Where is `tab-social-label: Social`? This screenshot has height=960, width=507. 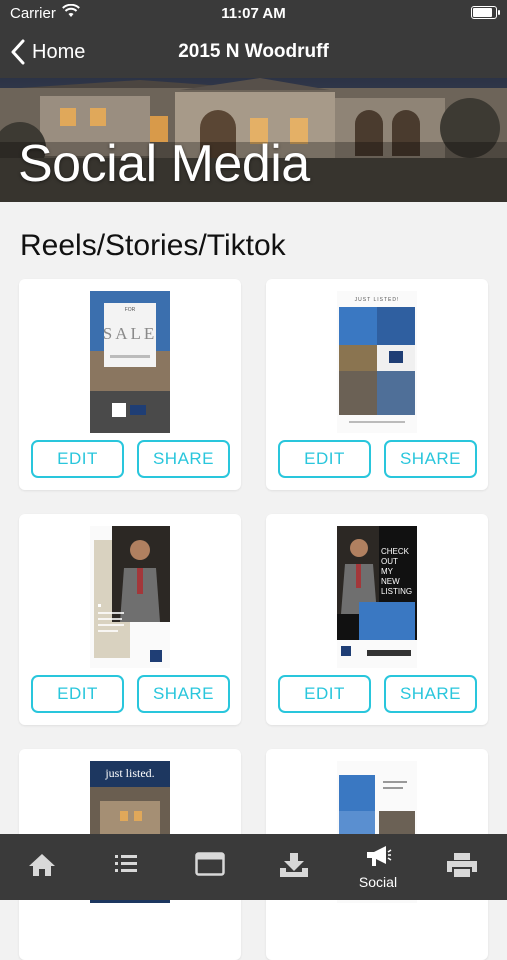
tab-social-label: Social is located at coordinates (378, 882).